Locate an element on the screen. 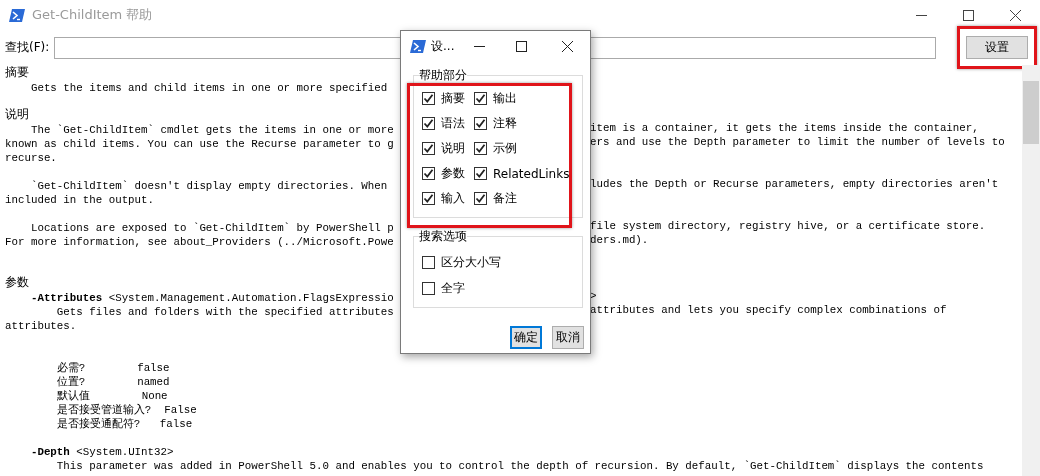 The width and height of the screenshot is (1040, 476). help-text-line: The `Get-ChildItem` cmdlet gets the items in one or more is located at coordinates (211, 130).